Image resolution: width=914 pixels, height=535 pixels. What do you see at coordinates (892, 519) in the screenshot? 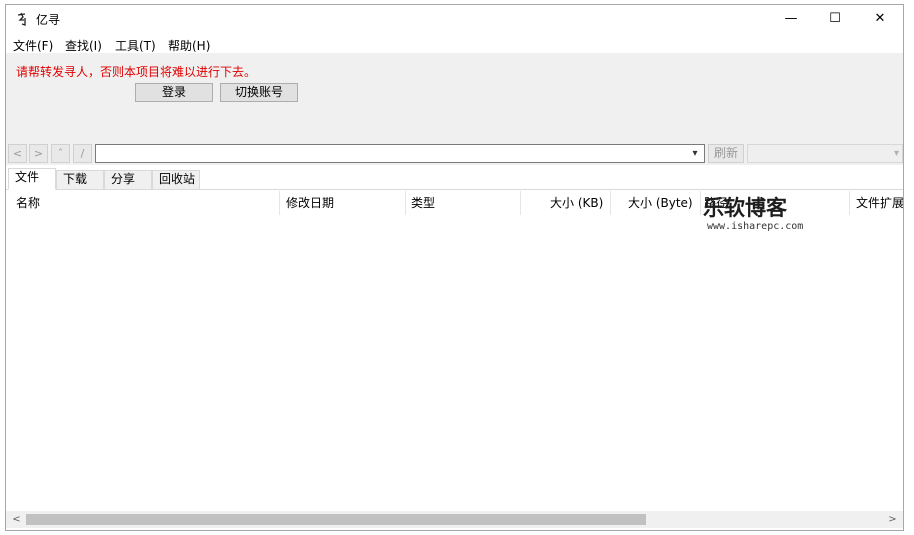
I see `scroll-right-icon: >` at bounding box center [892, 519].